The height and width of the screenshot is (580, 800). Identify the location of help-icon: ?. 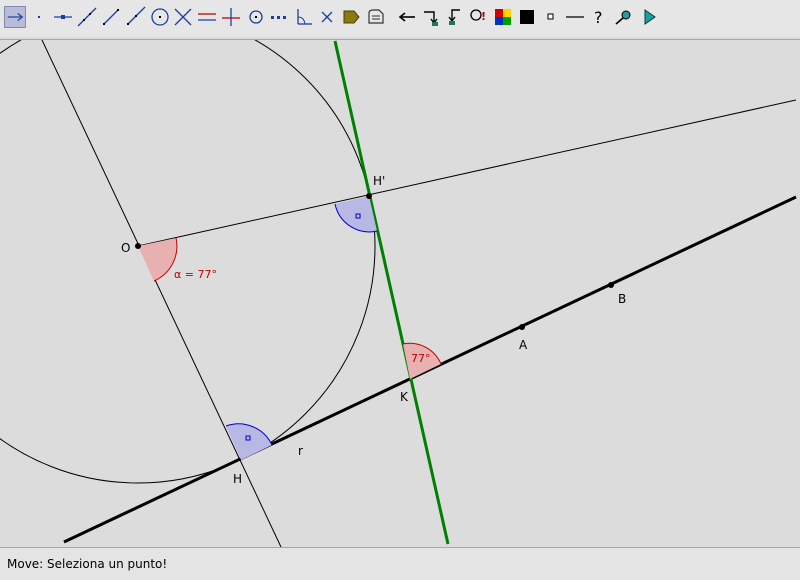
(598, 17).